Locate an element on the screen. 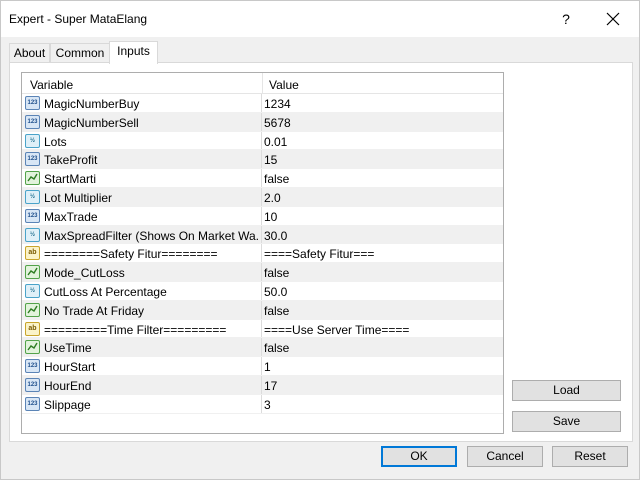 The width and height of the screenshot is (640, 480). parameter-value: ====Safety Fitur=== is located at coordinates (319, 254).